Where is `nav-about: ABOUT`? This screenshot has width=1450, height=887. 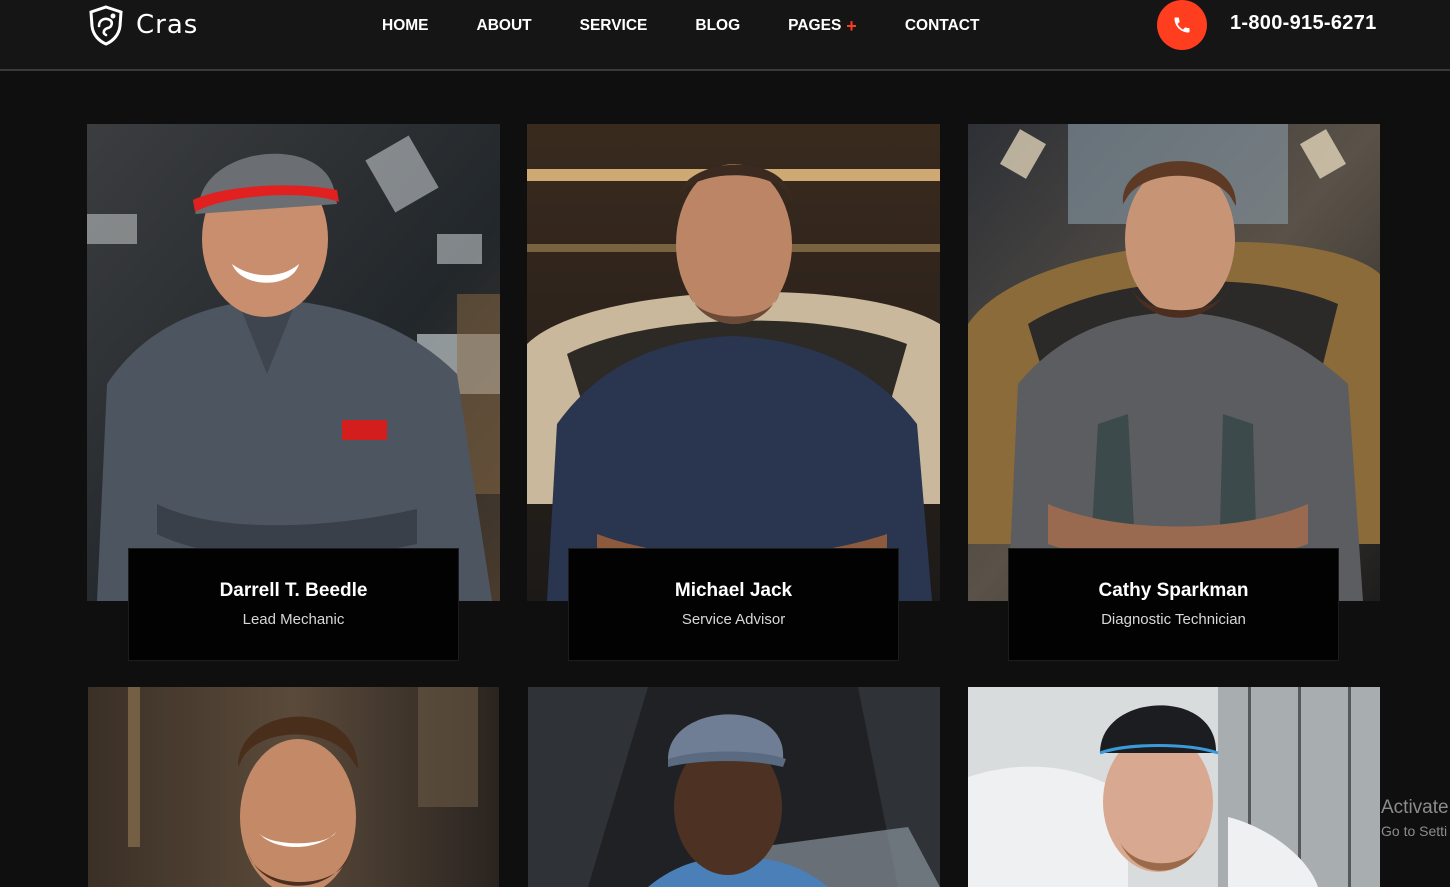 nav-about: ABOUT is located at coordinates (504, 26).